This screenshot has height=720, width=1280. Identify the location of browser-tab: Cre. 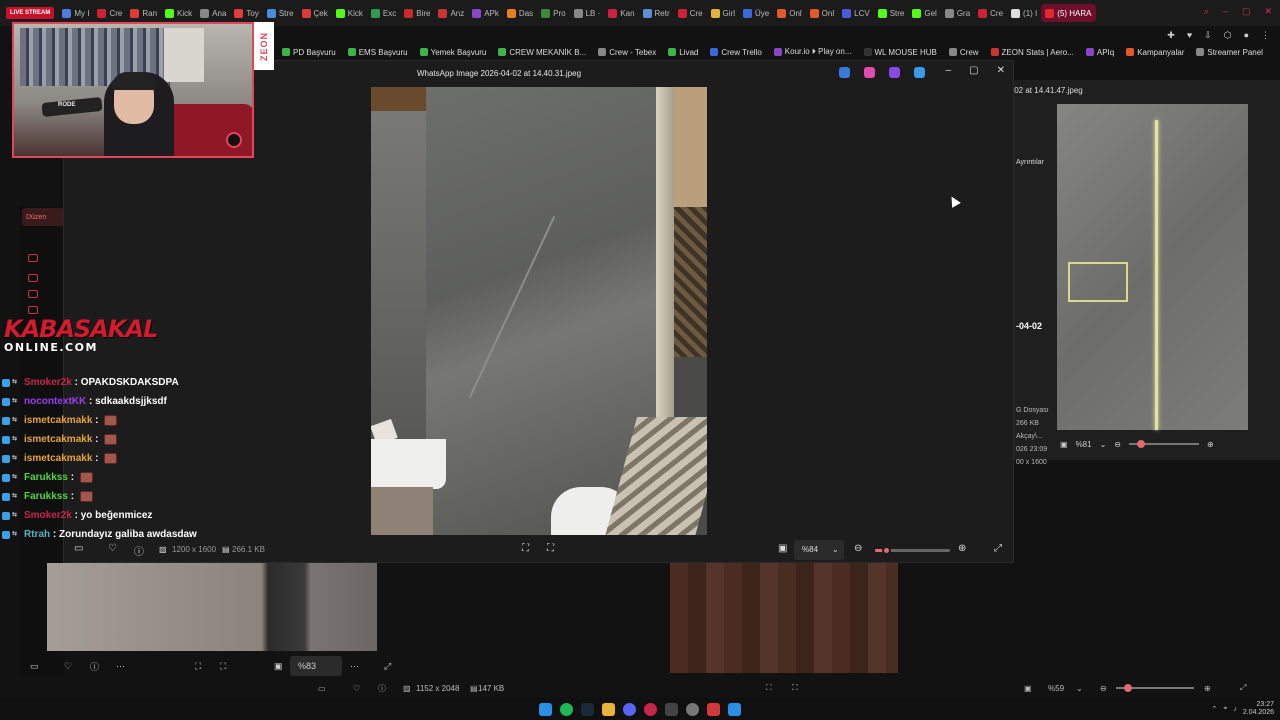
(990, 13).